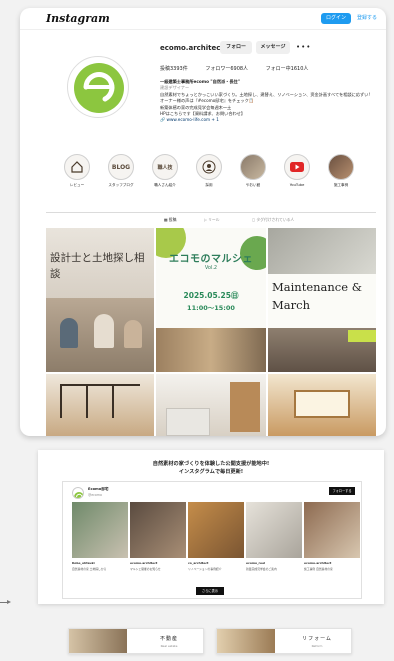  What do you see at coordinates (265, 120) in the screenshot?
I see `bio-website-link: 🔗 www.ecomo-life.com + 1` at bounding box center [265, 120].